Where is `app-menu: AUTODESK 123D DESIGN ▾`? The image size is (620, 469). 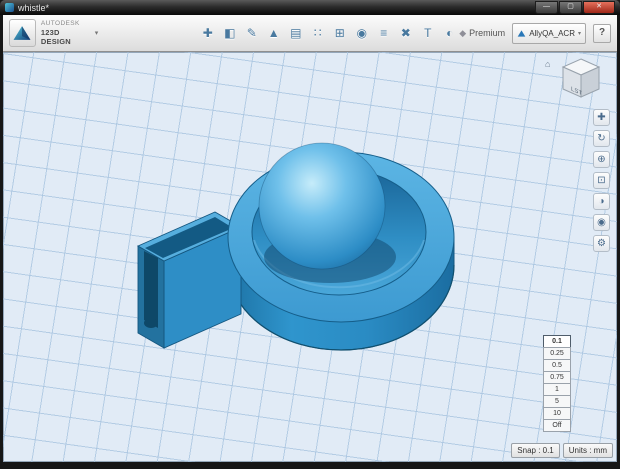
app-menu: AUTODESK 123D DESIGN ▾ is located at coordinates (53, 33).